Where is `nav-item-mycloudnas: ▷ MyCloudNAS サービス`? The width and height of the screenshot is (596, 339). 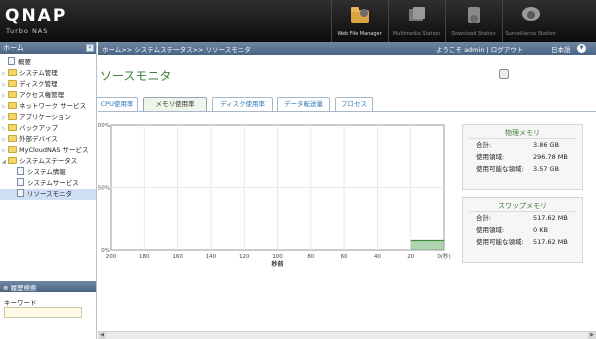
nav-item-mycloudnas: ▷ MyCloudNAS サービス is located at coordinates (48, 150).